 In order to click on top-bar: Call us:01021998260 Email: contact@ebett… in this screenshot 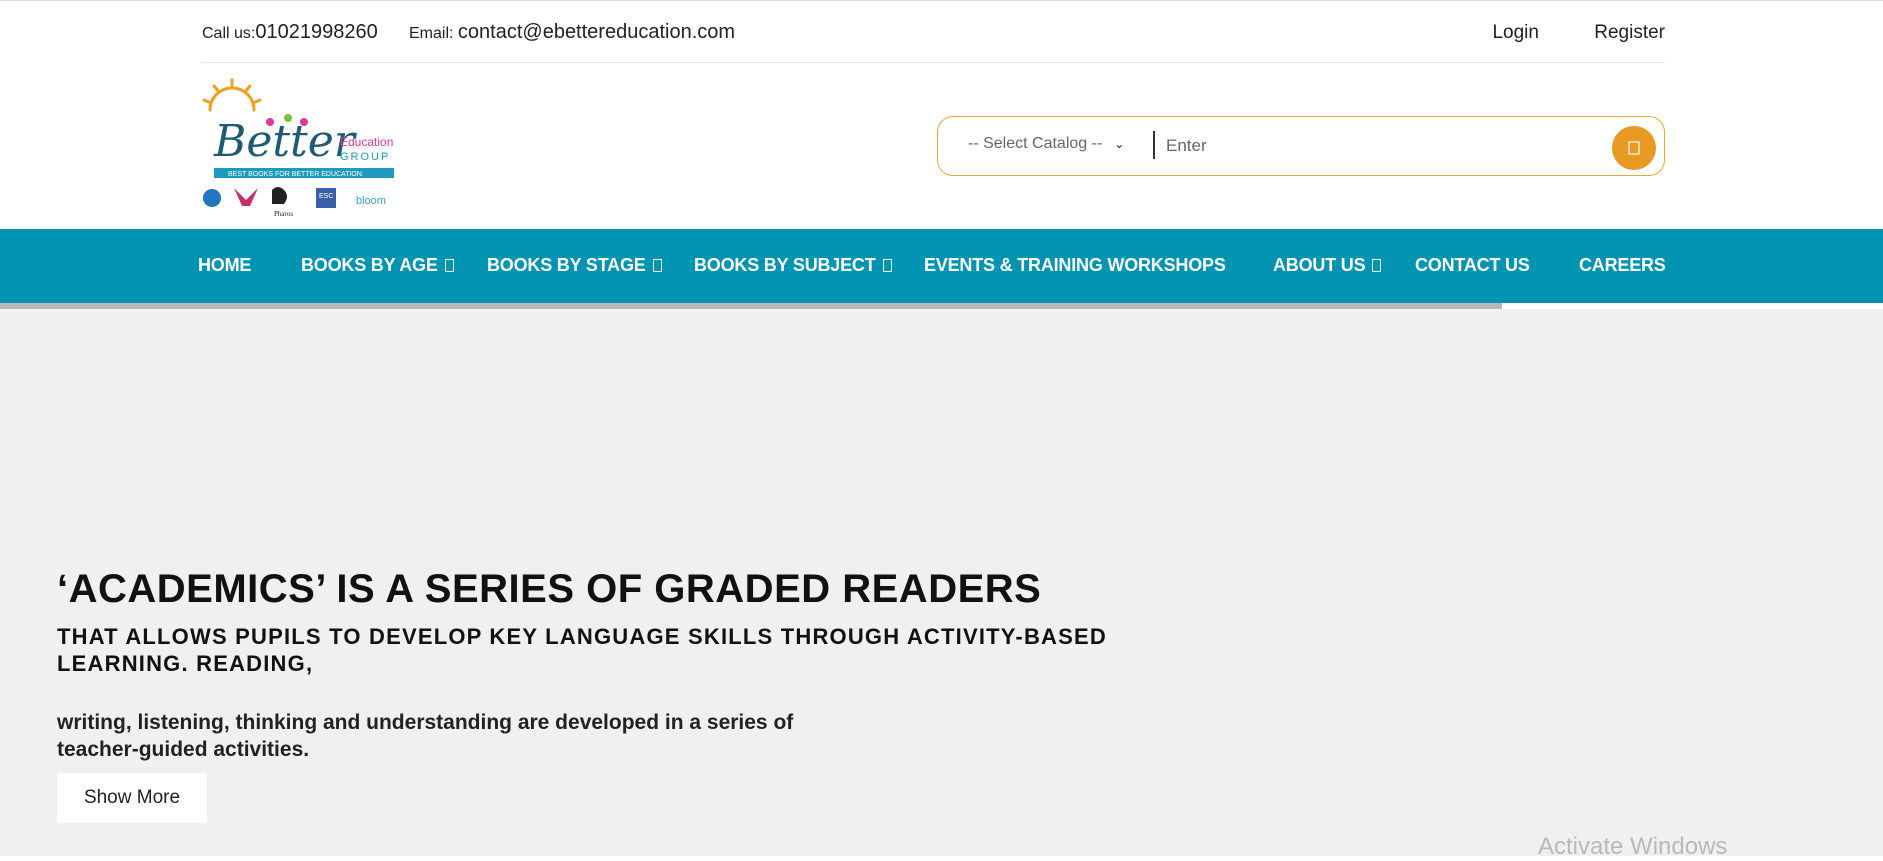, I will do `click(941, 31)`.